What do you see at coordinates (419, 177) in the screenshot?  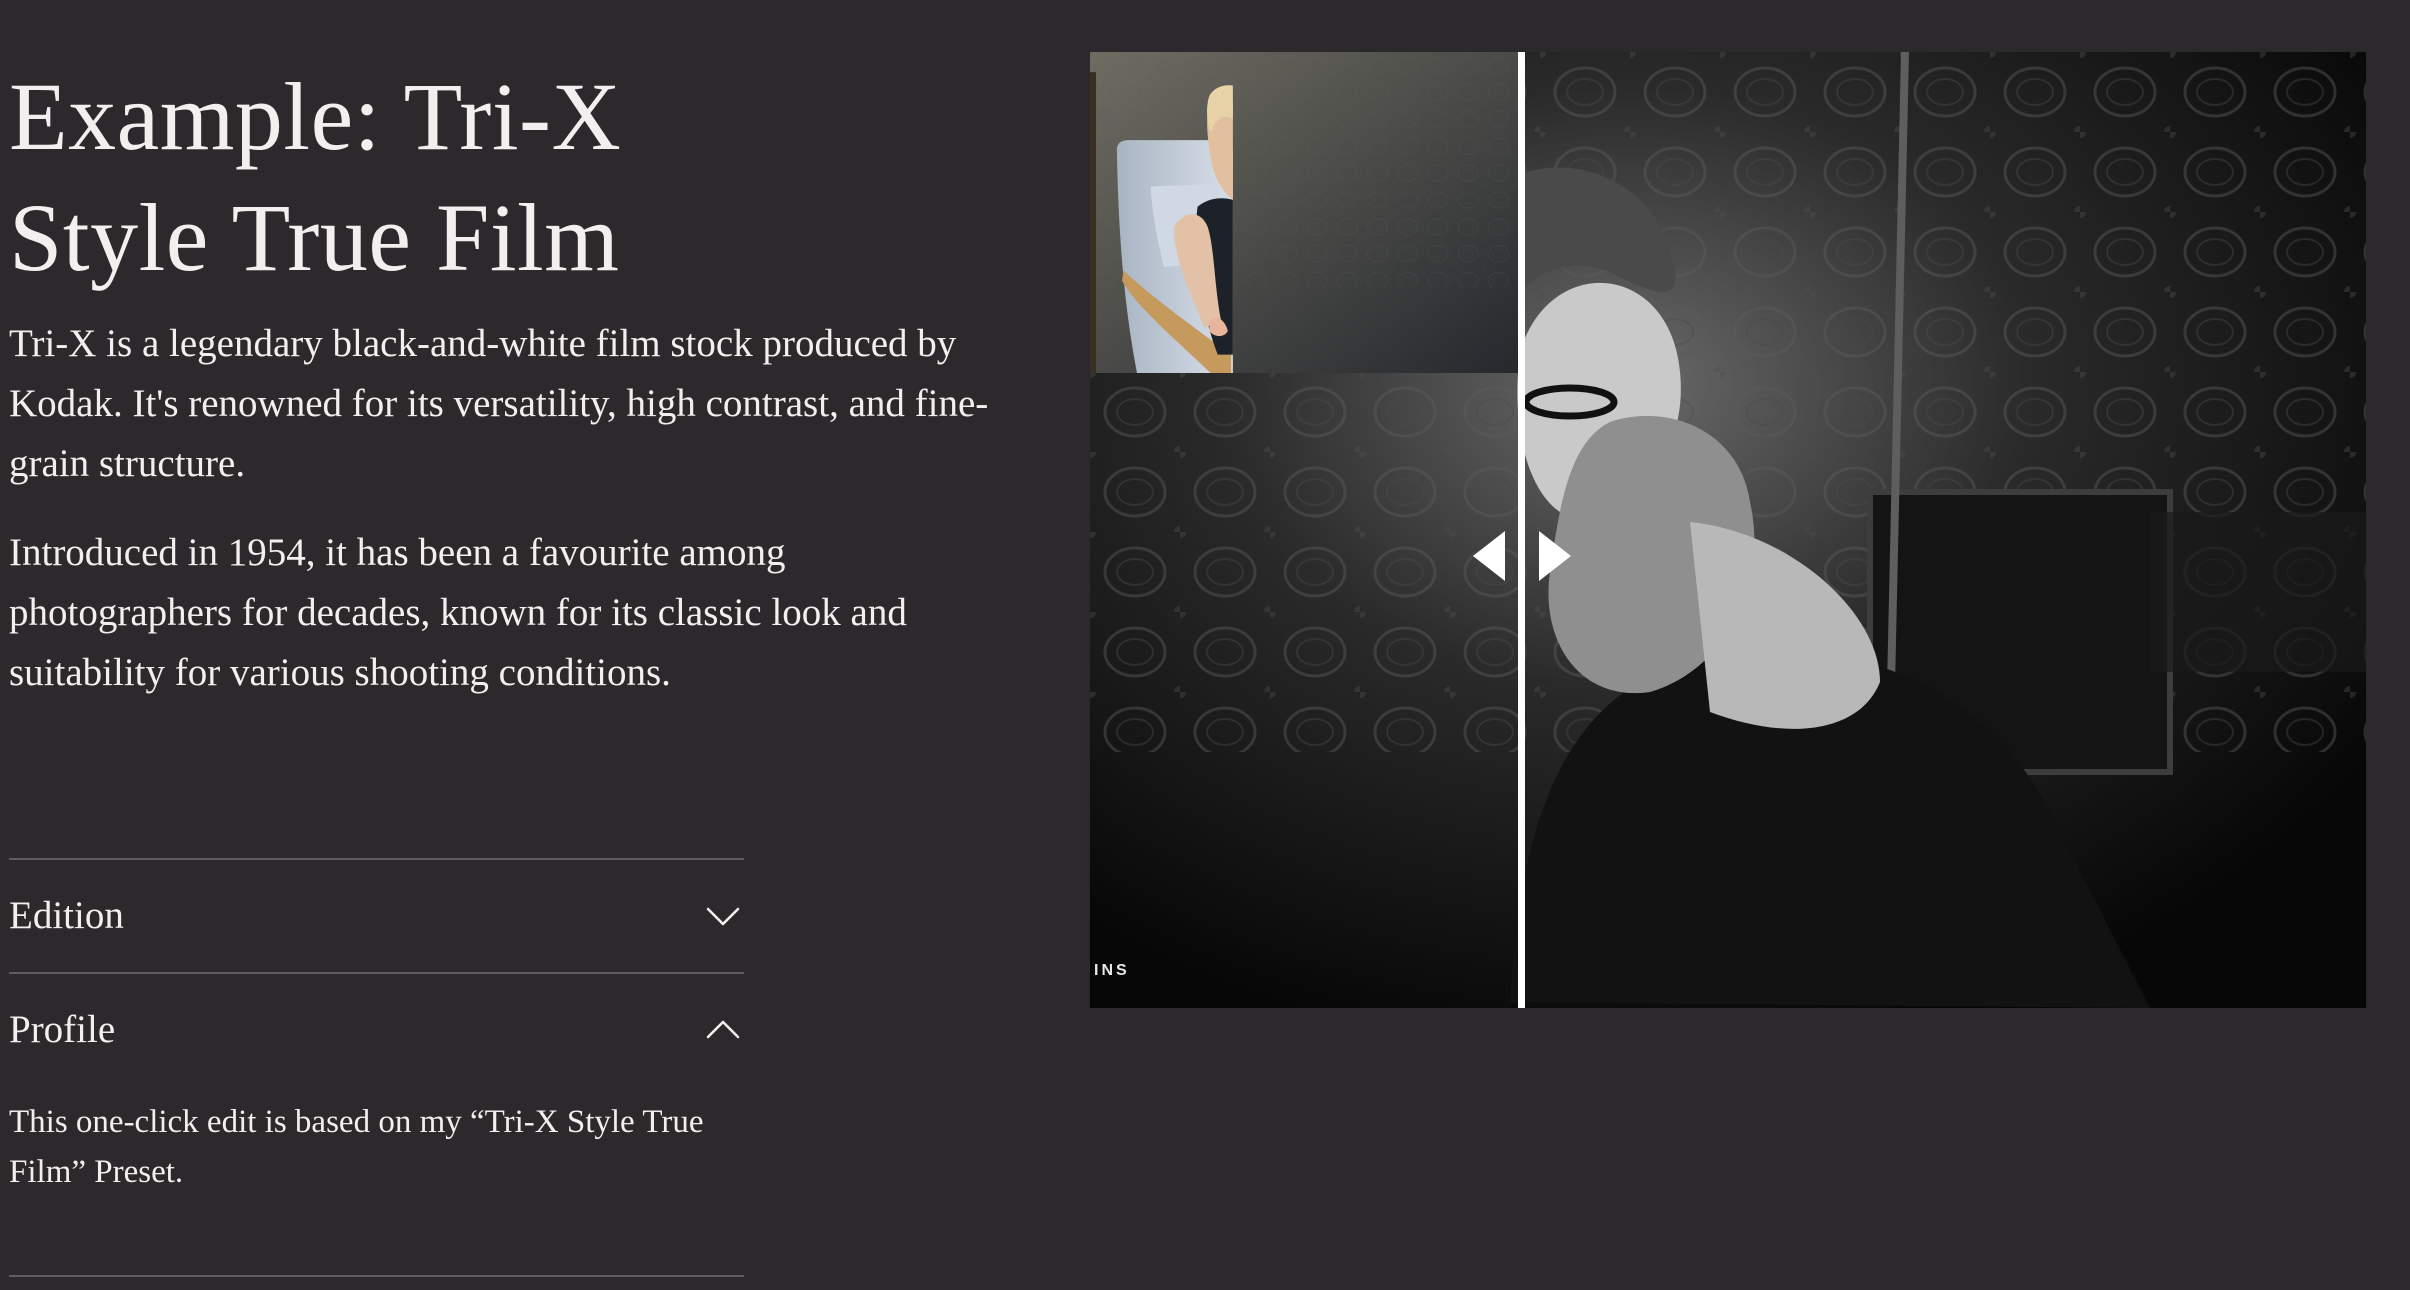 I see `page-title: Example: Tri-X Style True Film` at bounding box center [419, 177].